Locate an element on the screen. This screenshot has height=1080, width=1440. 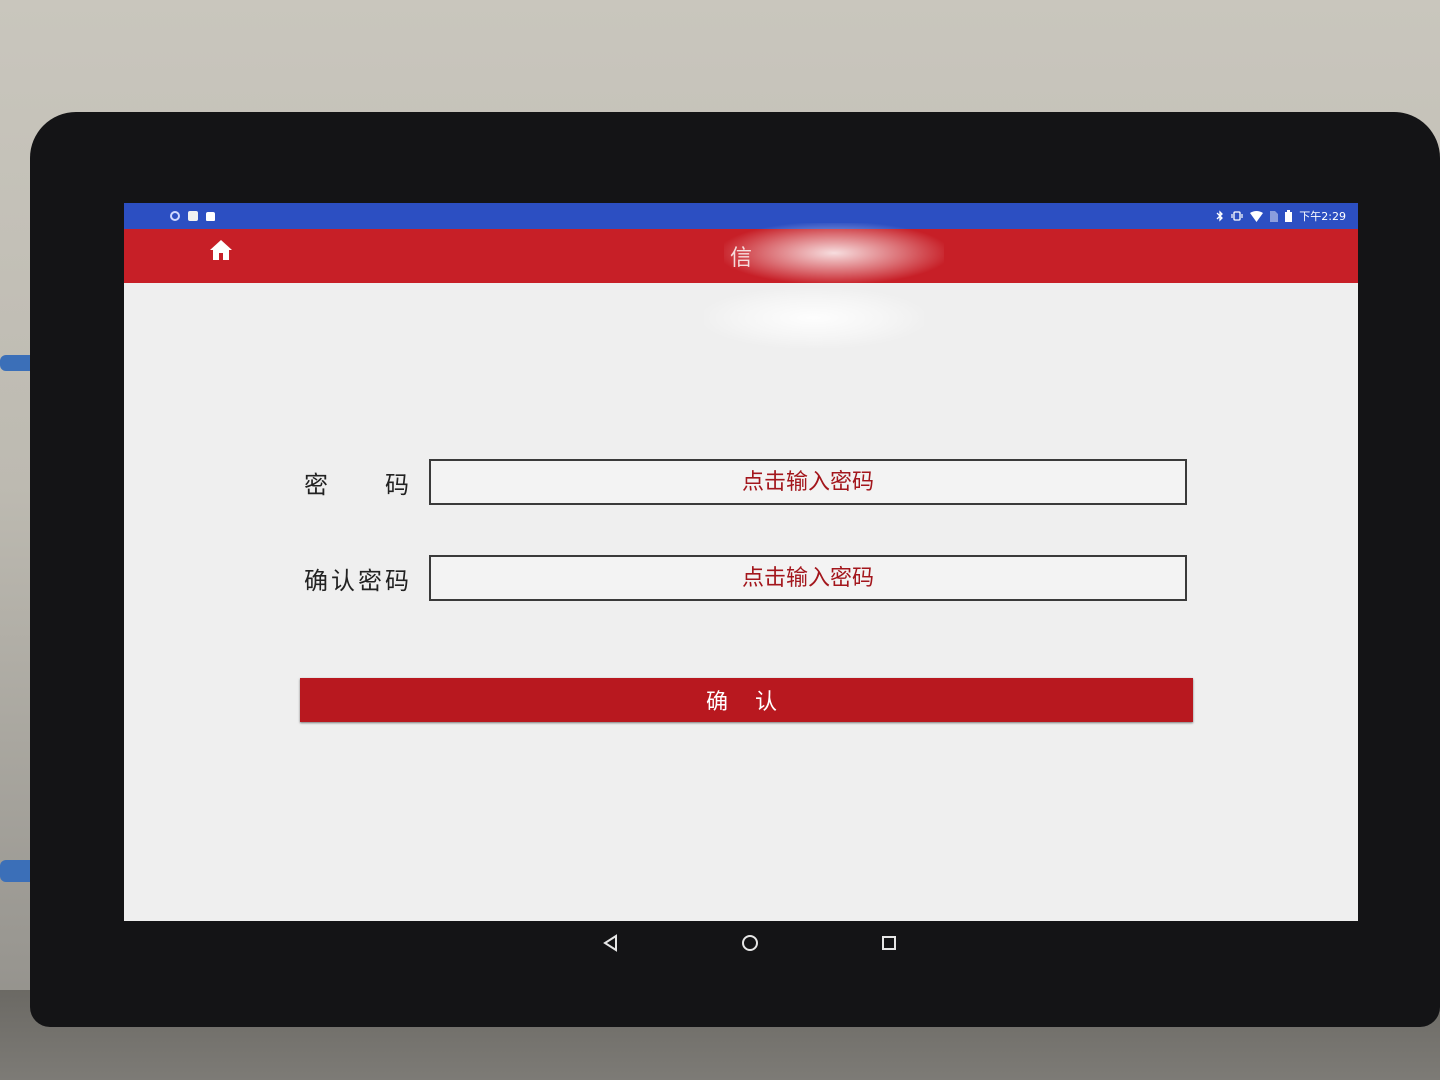
confirm-password-label: 确认密码 is located at coordinates (356, 580).